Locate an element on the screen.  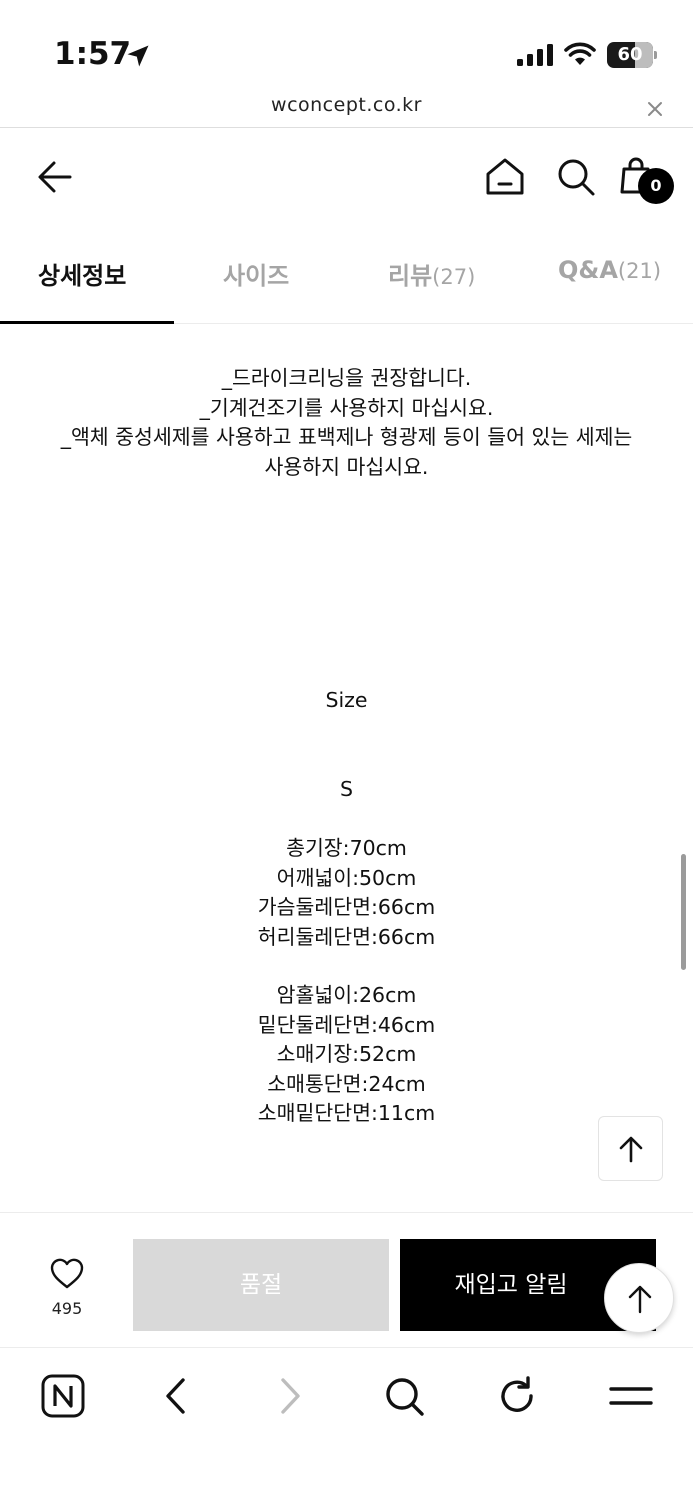
battery-percent: 60 is located at coordinates (630, 54).